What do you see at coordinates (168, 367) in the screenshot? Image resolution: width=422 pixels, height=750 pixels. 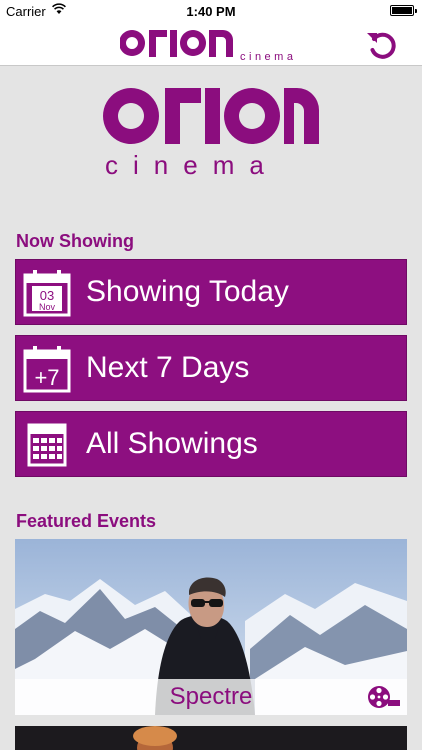 I see `next-7-days-label: Next 7 Days` at bounding box center [168, 367].